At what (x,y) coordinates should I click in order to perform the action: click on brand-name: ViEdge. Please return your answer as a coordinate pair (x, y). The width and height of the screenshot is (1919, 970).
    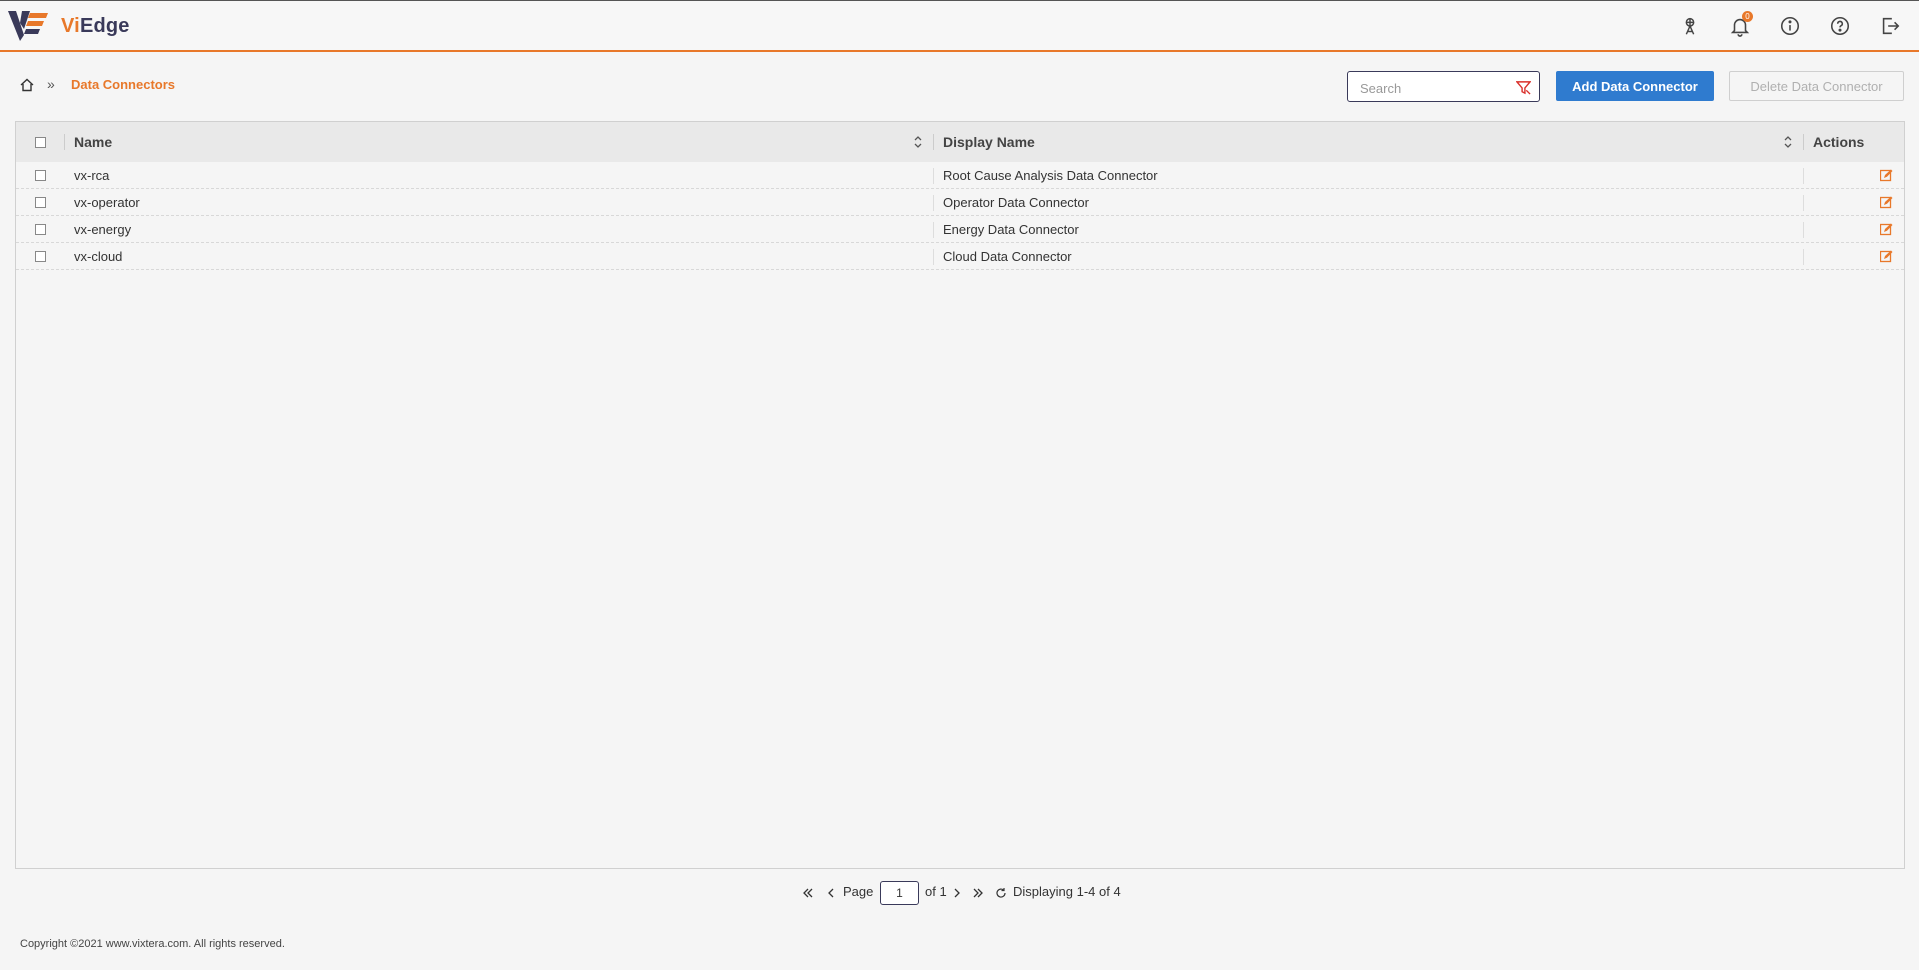
    Looking at the image, I should click on (95, 26).